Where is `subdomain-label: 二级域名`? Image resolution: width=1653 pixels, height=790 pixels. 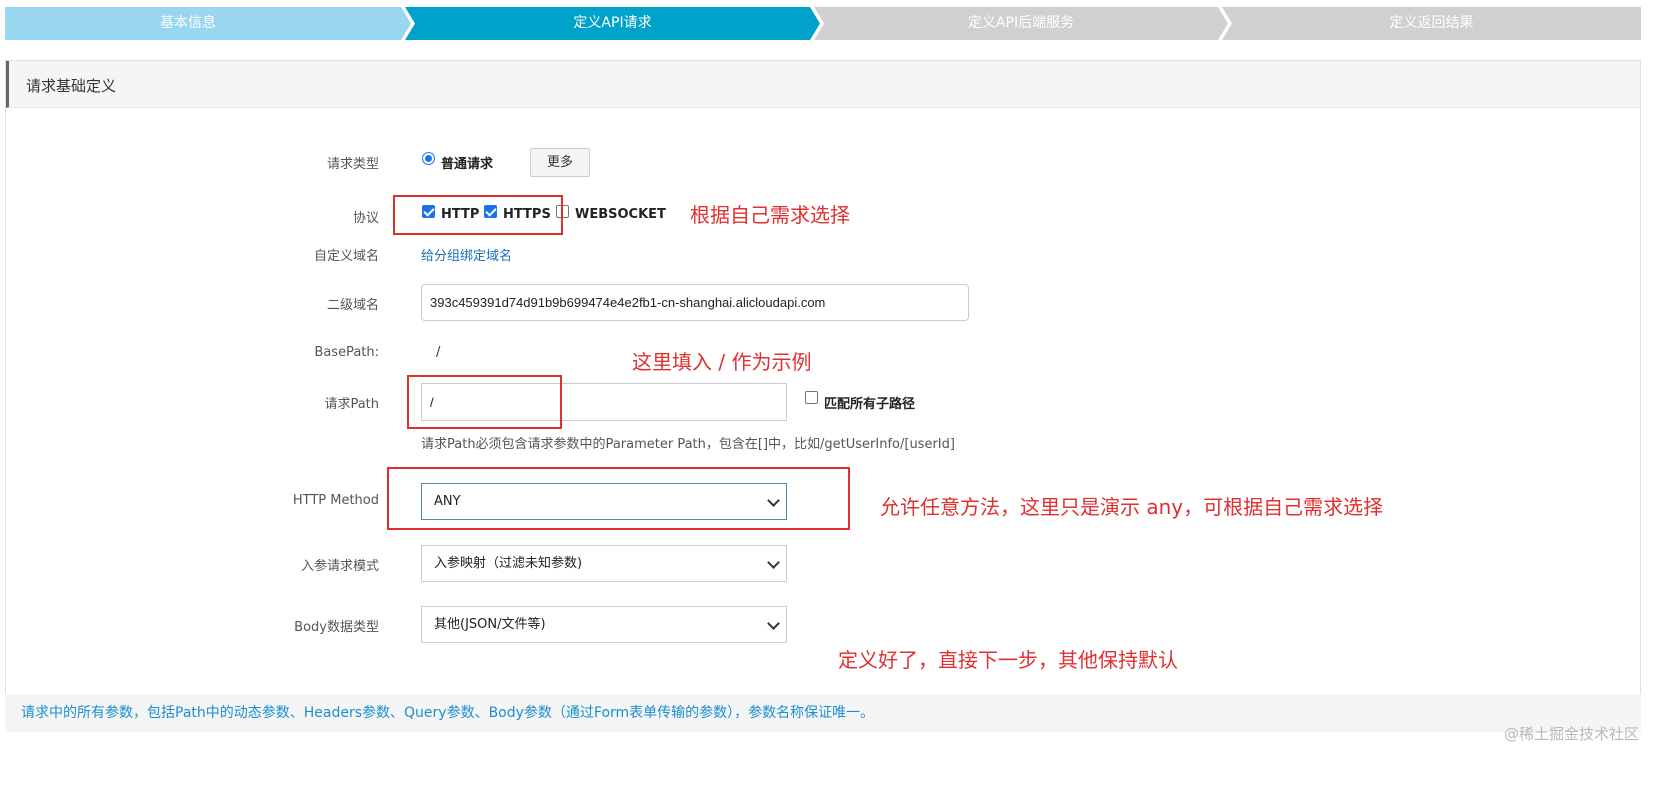
subdomain-label: 二级域名 is located at coordinates (352, 305).